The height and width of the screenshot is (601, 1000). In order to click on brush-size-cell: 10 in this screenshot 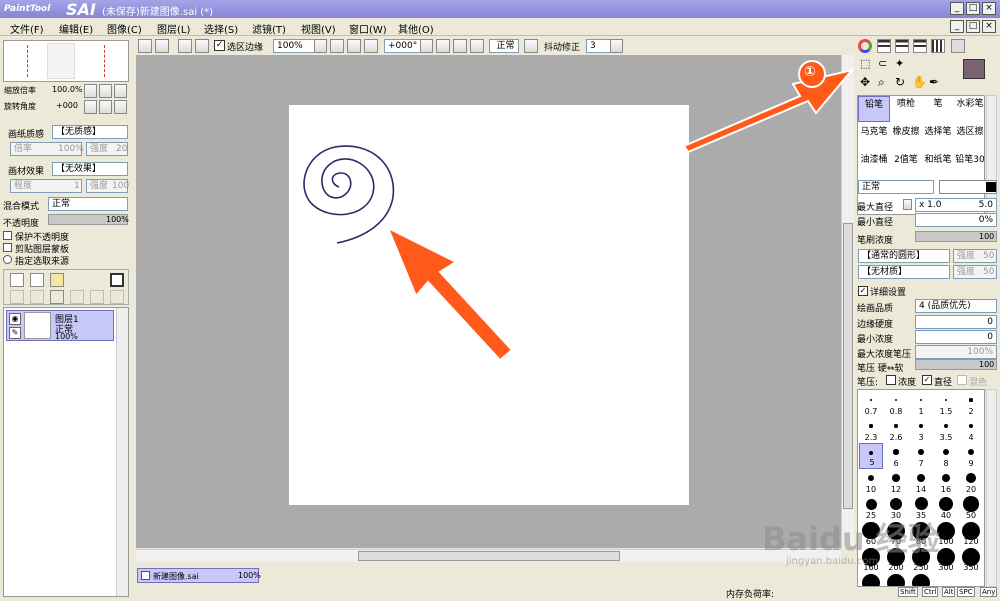, I will do `click(871, 482)`.